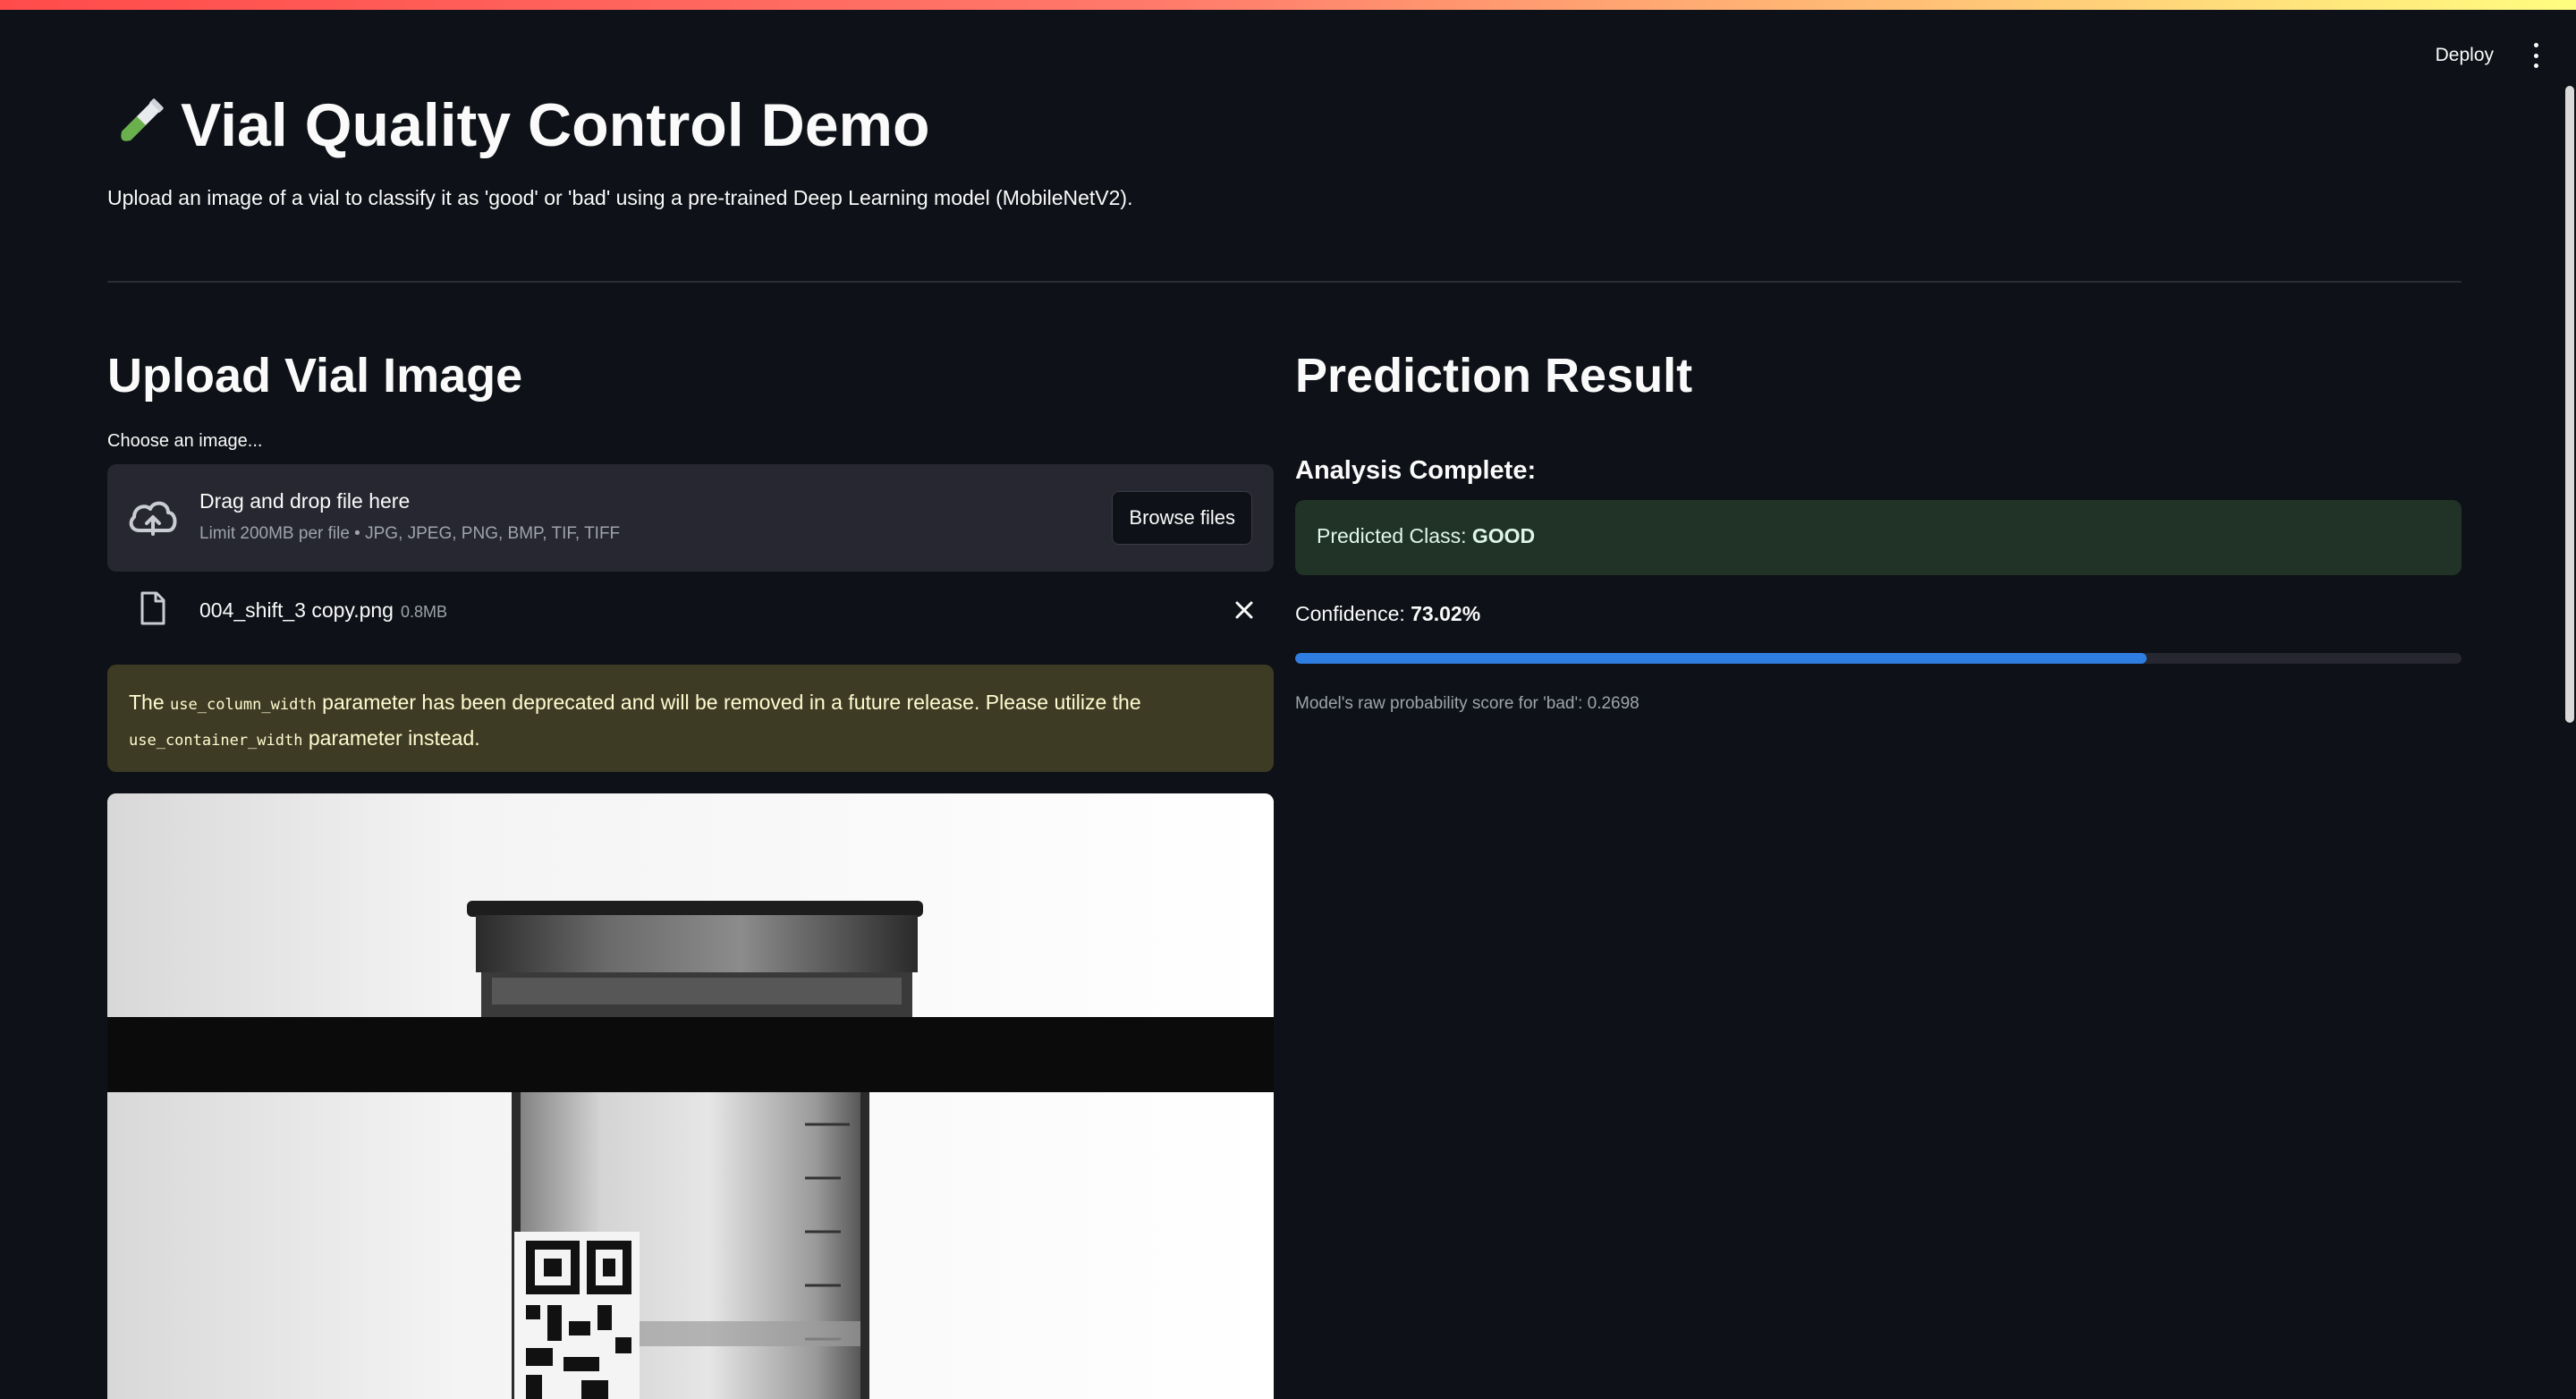 The width and height of the screenshot is (2576, 1399). I want to click on cloud-upload-icon, so click(153, 518).